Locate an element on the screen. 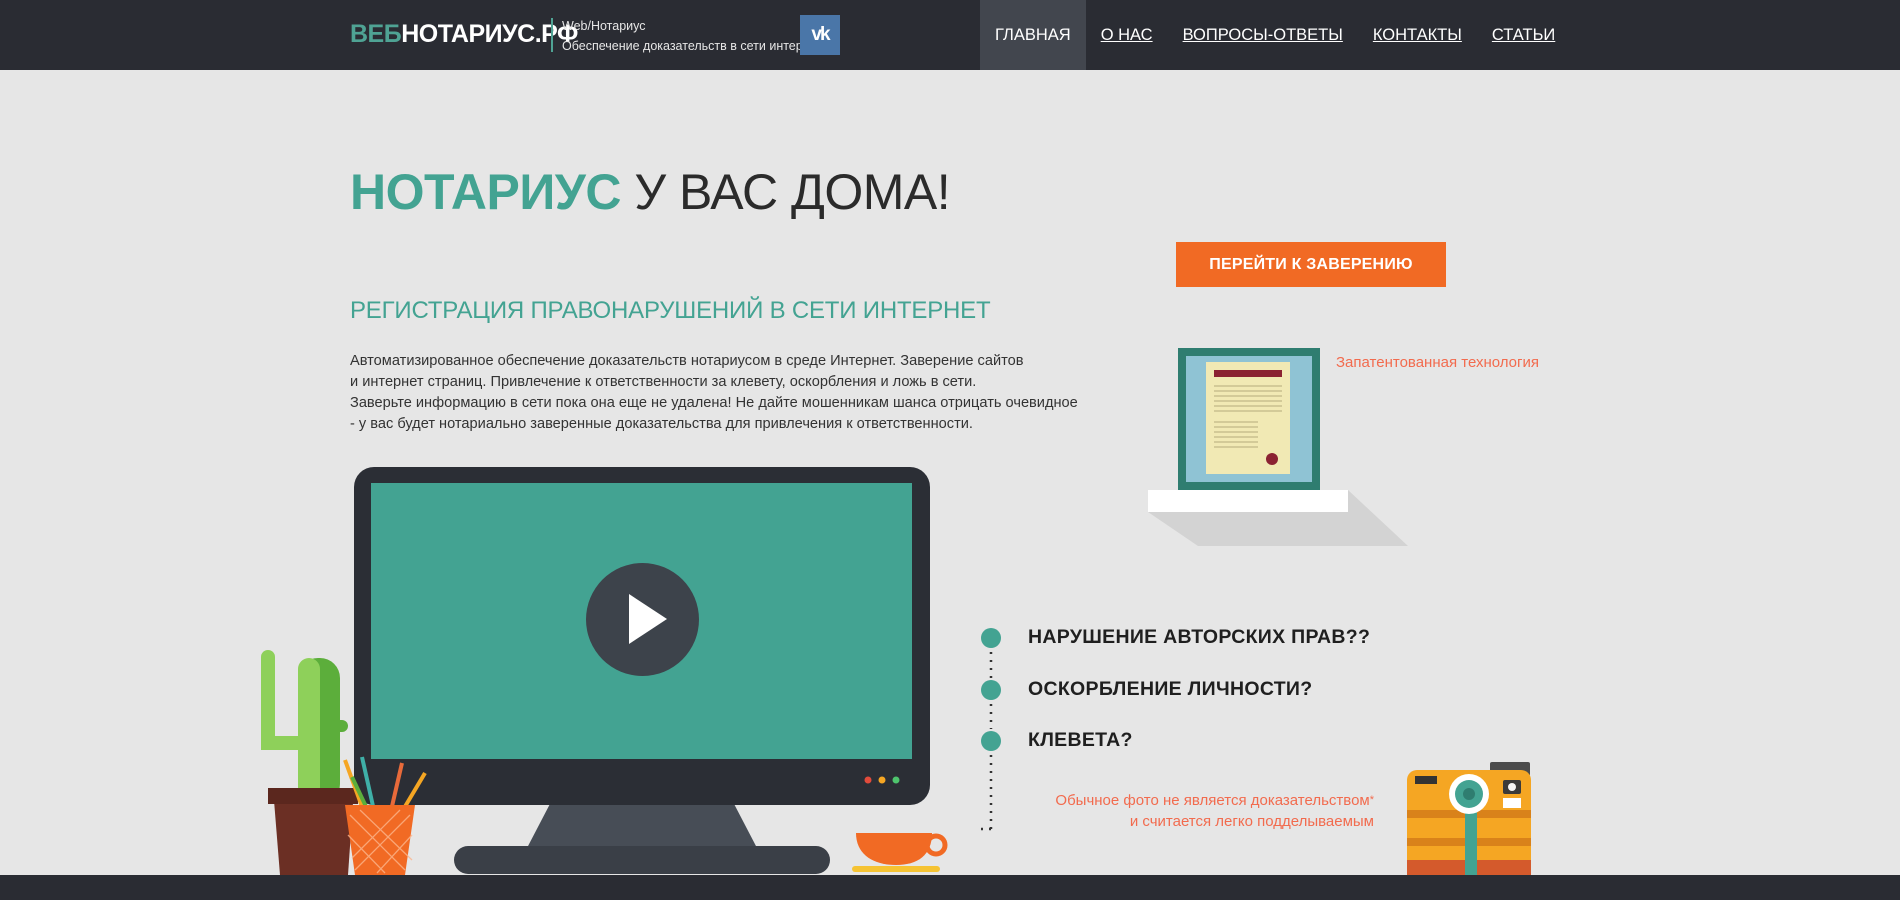 This screenshot has height=900, width=1900. play-video-button is located at coordinates (642, 619).